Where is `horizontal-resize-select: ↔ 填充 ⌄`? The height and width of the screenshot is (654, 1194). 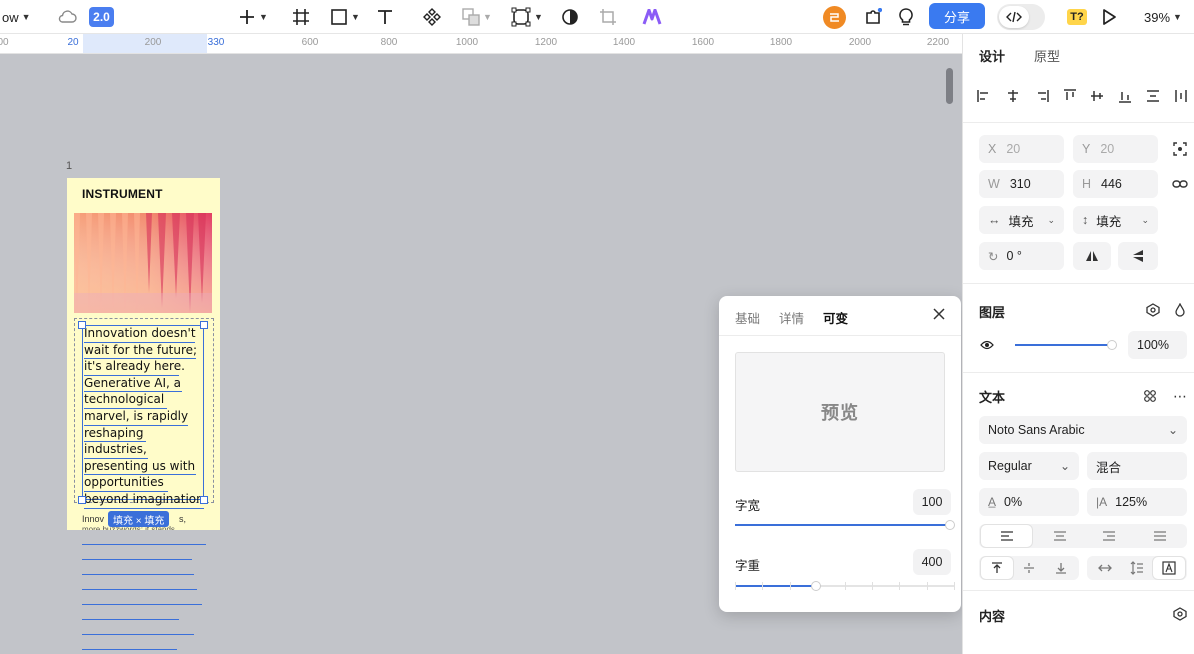
horizontal-resize-select: ↔ 填充 ⌄ is located at coordinates (1021, 220).